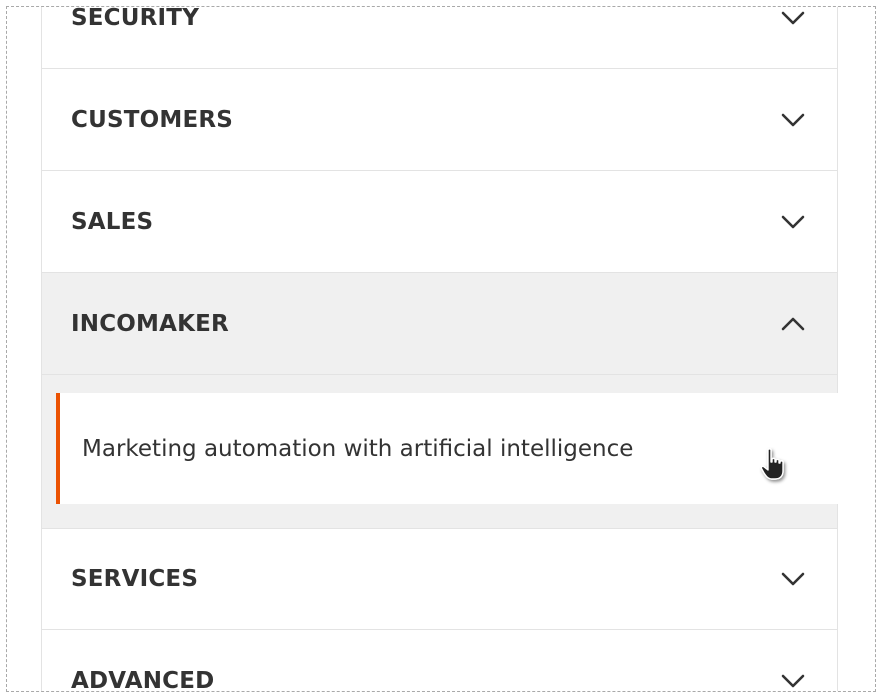 The height and width of the screenshot is (698, 882). What do you see at coordinates (439, 324) in the screenshot?
I see `section-incomaker: INCOMAKER` at bounding box center [439, 324].